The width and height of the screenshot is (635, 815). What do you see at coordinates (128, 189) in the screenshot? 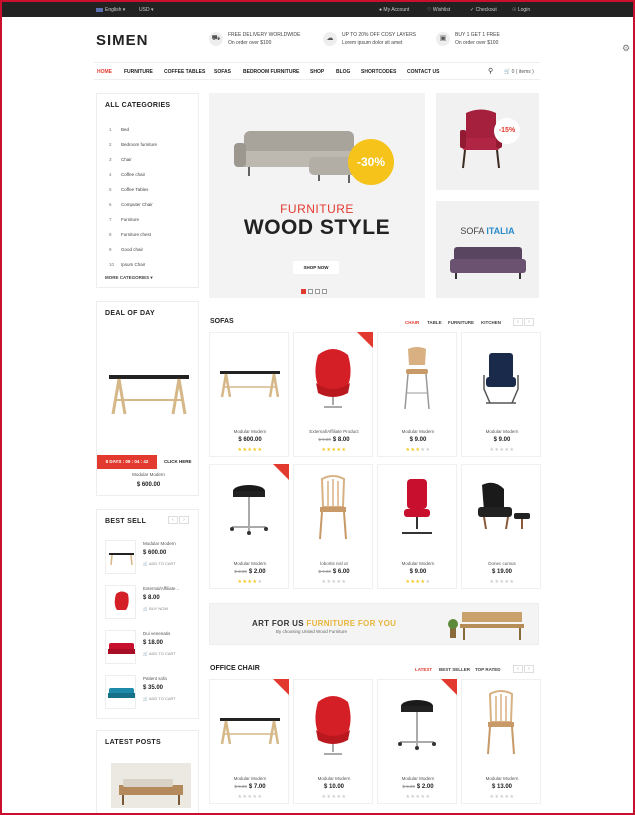
I see `category-item: 5 Coffee Tables` at bounding box center [128, 189].